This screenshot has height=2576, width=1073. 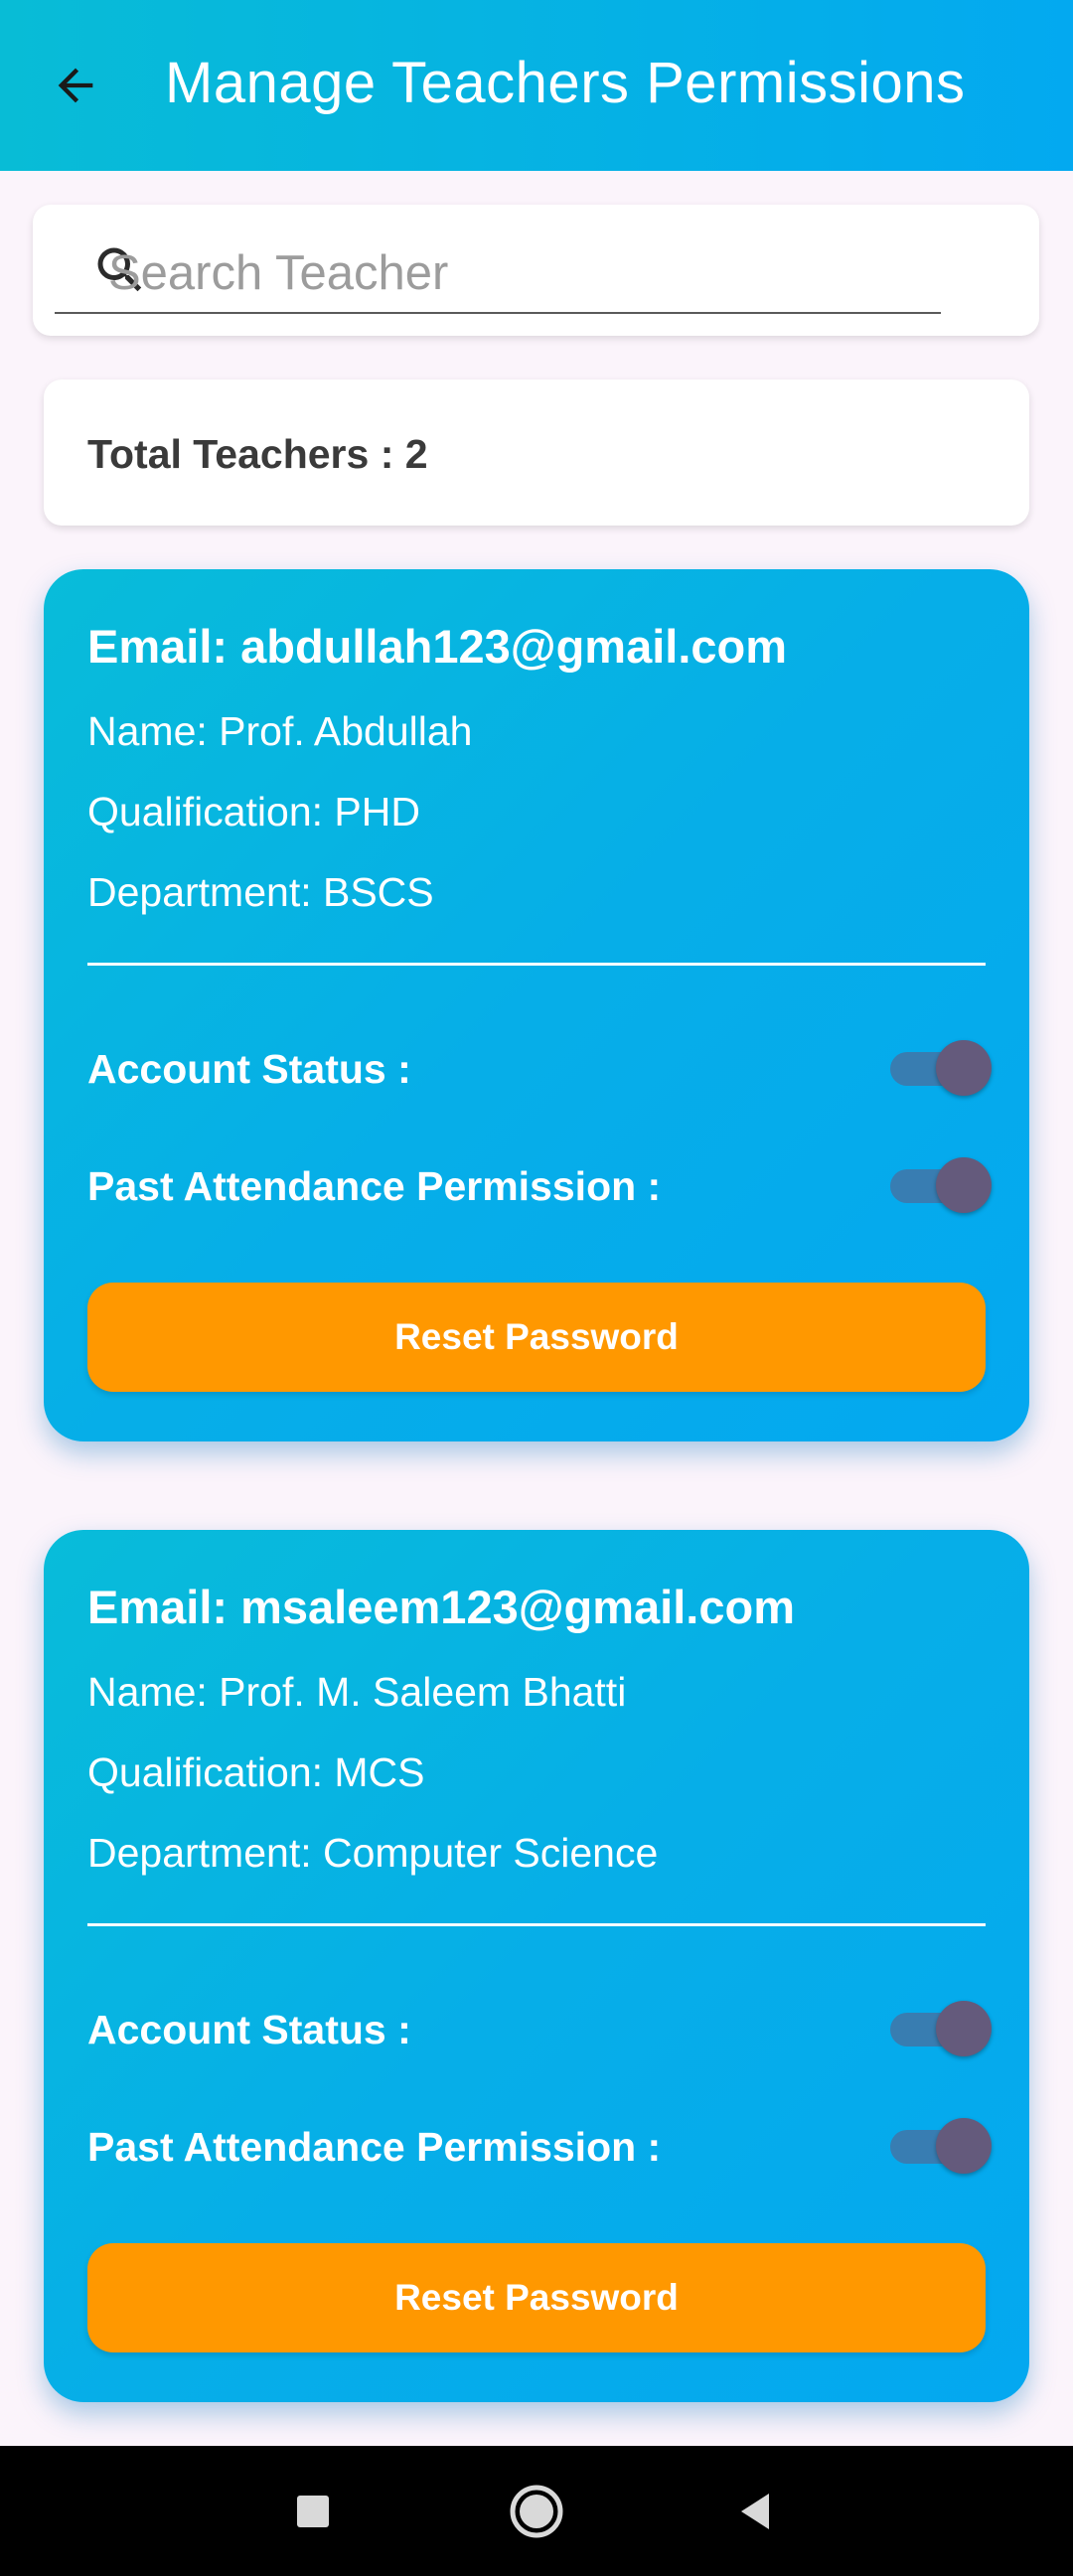 What do you see at coordinates (280, 731) in the screenshot?
I see `teacher-name: Name: Prof. Abdullah` at bounding box center [280, 731].